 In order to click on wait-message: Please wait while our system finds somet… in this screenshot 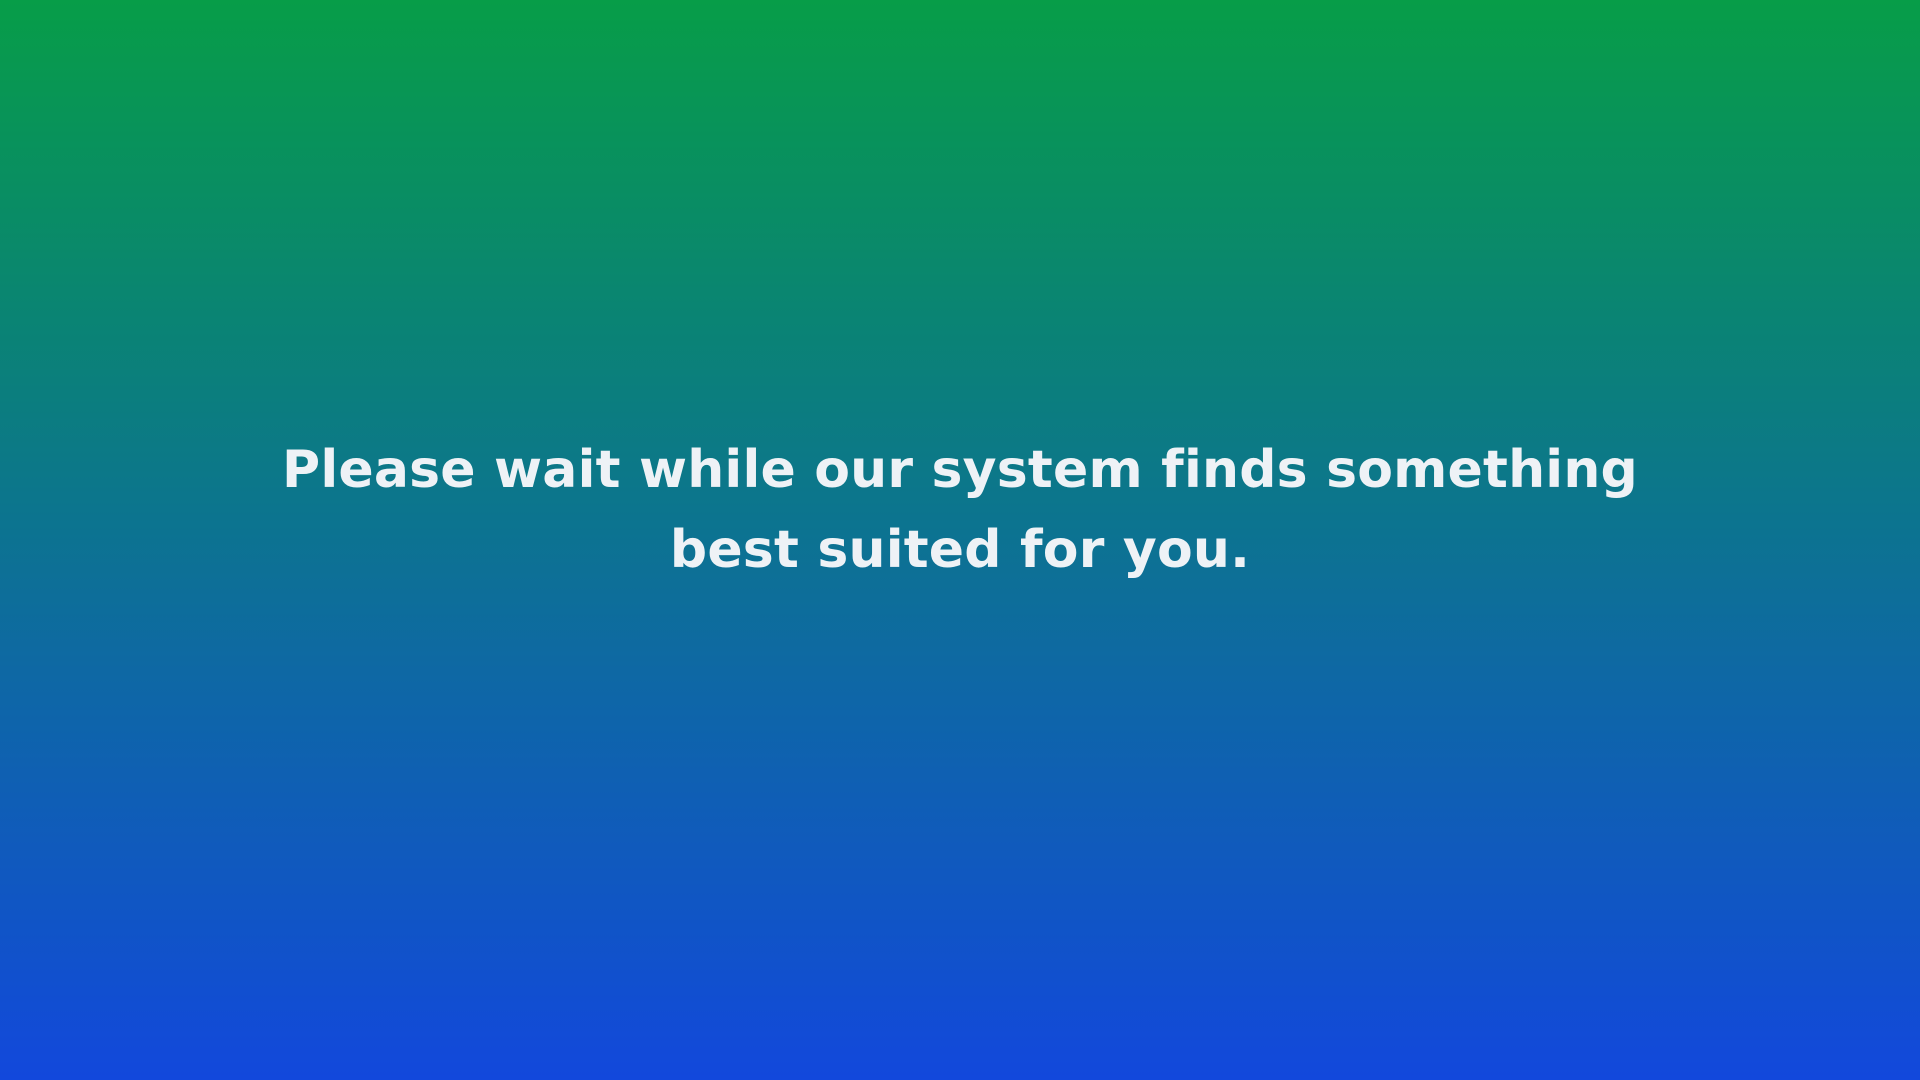, I will do `click(960, 510)`.